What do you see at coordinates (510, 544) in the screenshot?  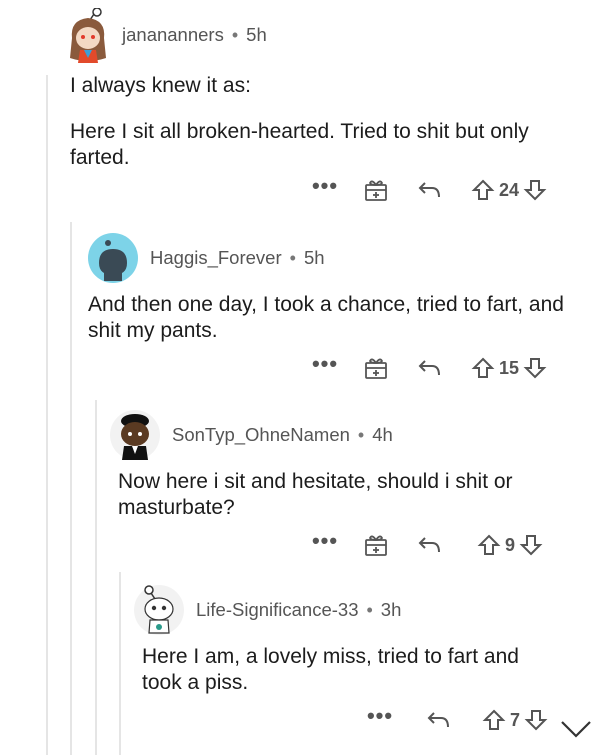 I see `vote-count: 9` at bounding box center [510, 544].